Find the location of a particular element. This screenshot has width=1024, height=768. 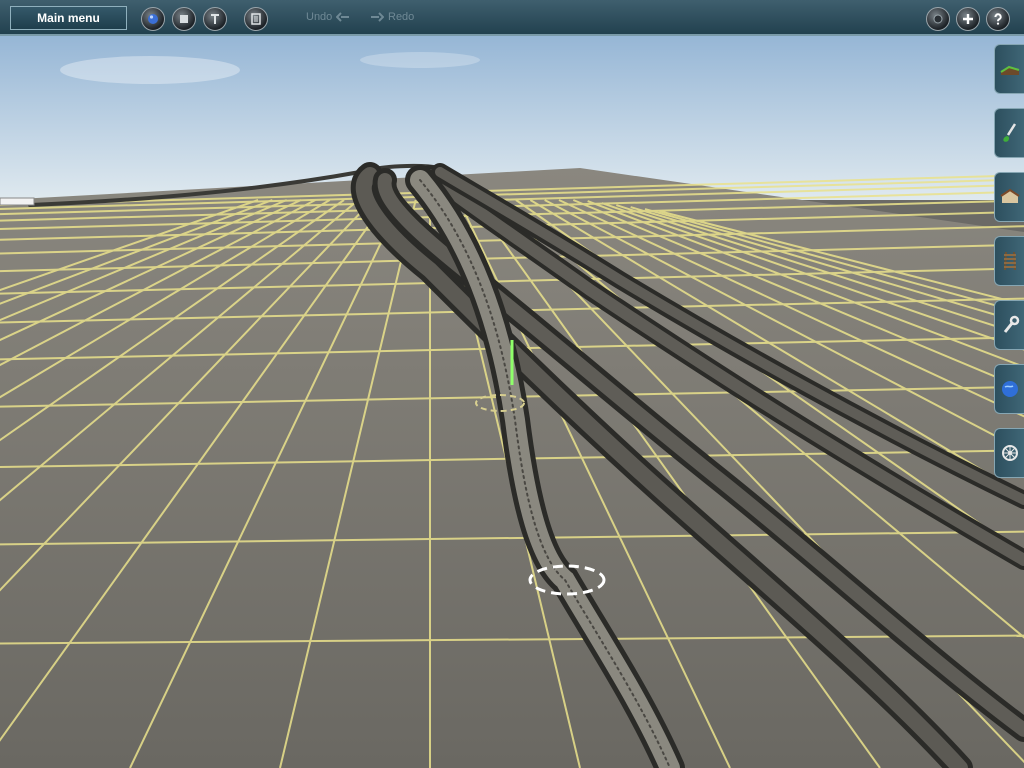

track-icon is located at coordinates (1009, 261).